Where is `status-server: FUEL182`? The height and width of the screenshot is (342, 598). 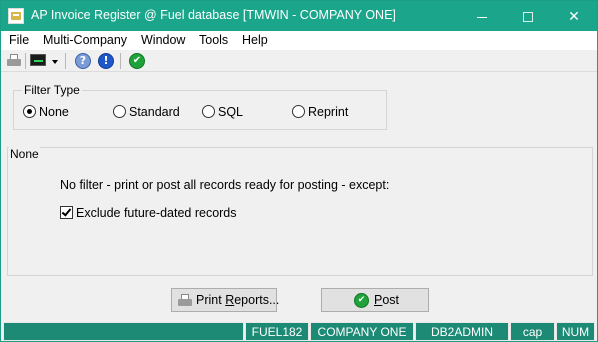
status-server: FUEL182 is located at coordinates (277, 331).